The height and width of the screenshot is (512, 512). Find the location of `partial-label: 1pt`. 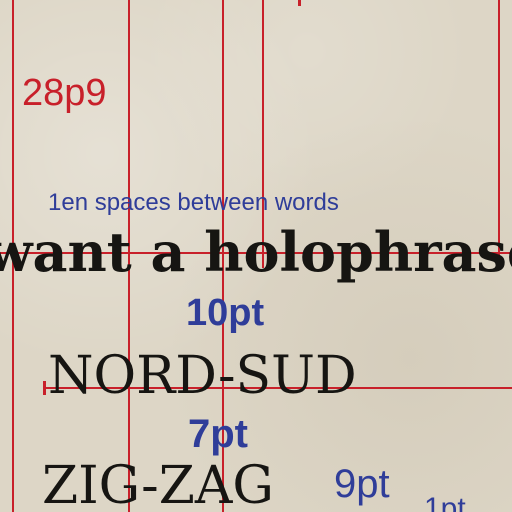

partial-label: 1pt is located at coordinates (445, 502).